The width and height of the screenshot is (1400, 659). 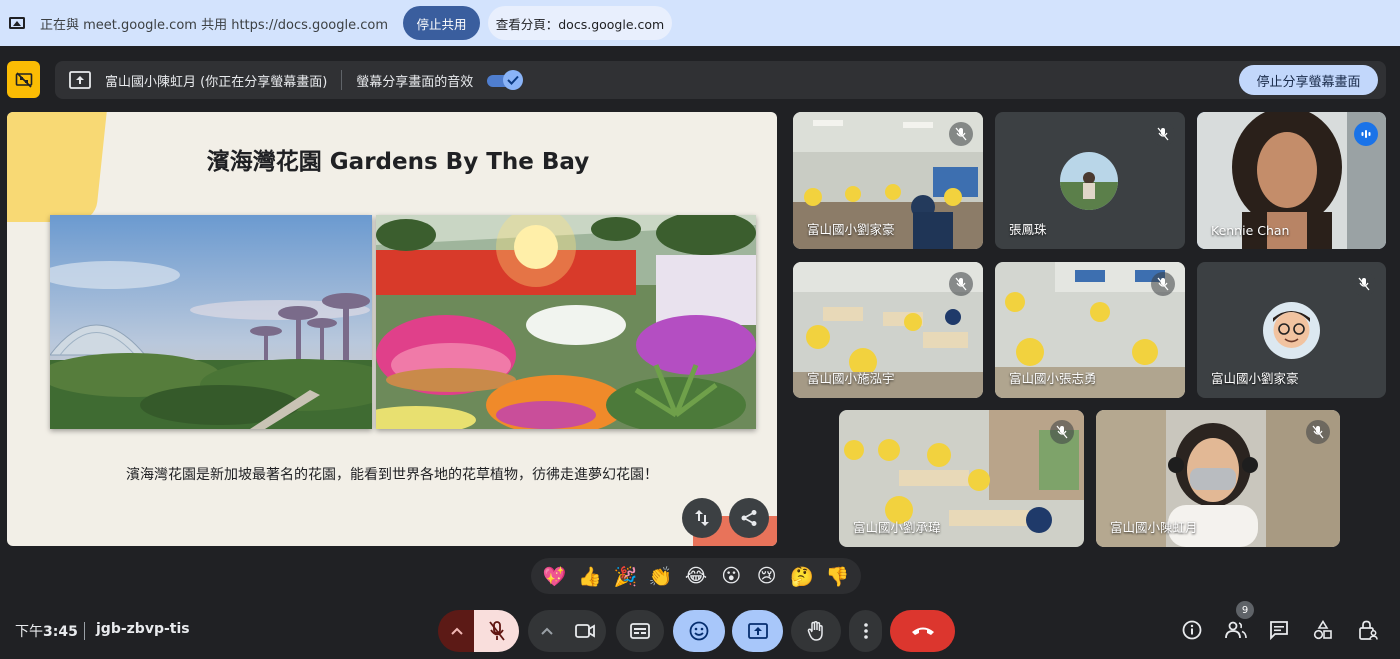 I want to click on people-button, so click(x=1236, y=630).